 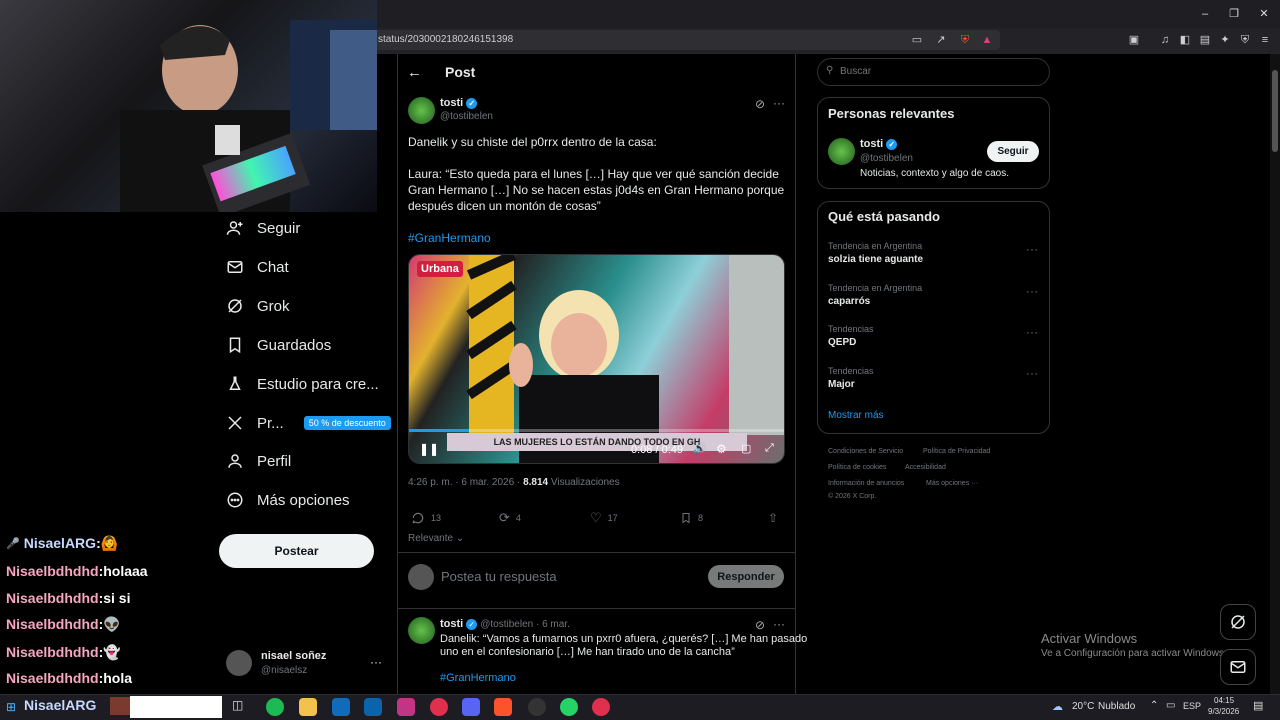 I want to click on brave-rewards-icon: ▲, so click(x=987, y=40).